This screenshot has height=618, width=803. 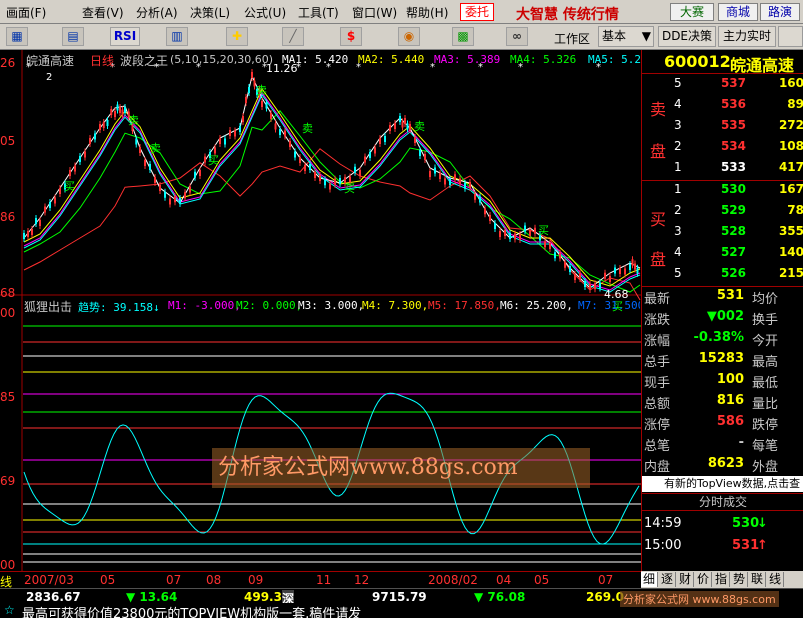 What do you see at coordinates (293, 36) in the screenshot?
I see `ruler-icon: ╱` at bounding box center [293, 36].